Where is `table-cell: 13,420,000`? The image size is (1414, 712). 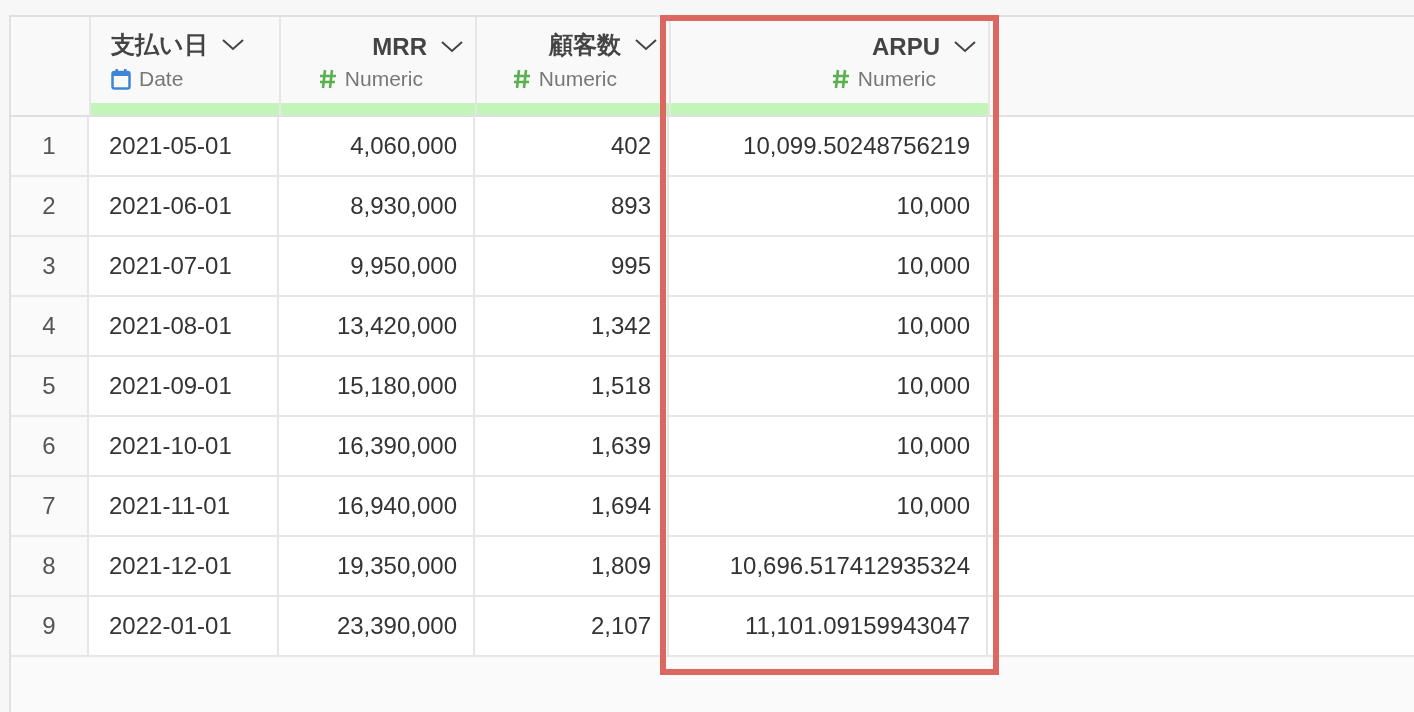
table-cell: 13,420,000 is located at coordinates (377, 326).